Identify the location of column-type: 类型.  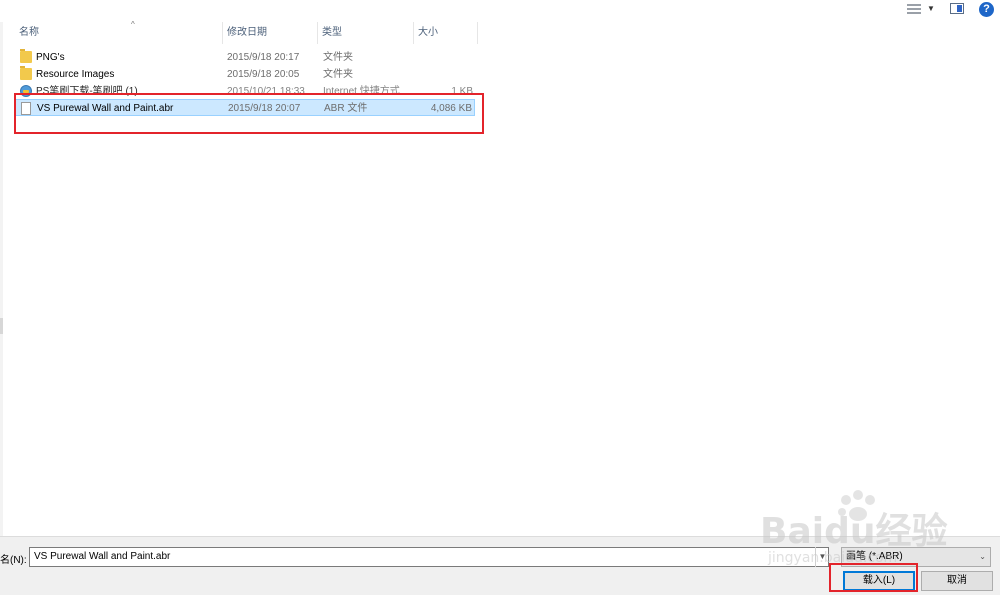
(366, 33).